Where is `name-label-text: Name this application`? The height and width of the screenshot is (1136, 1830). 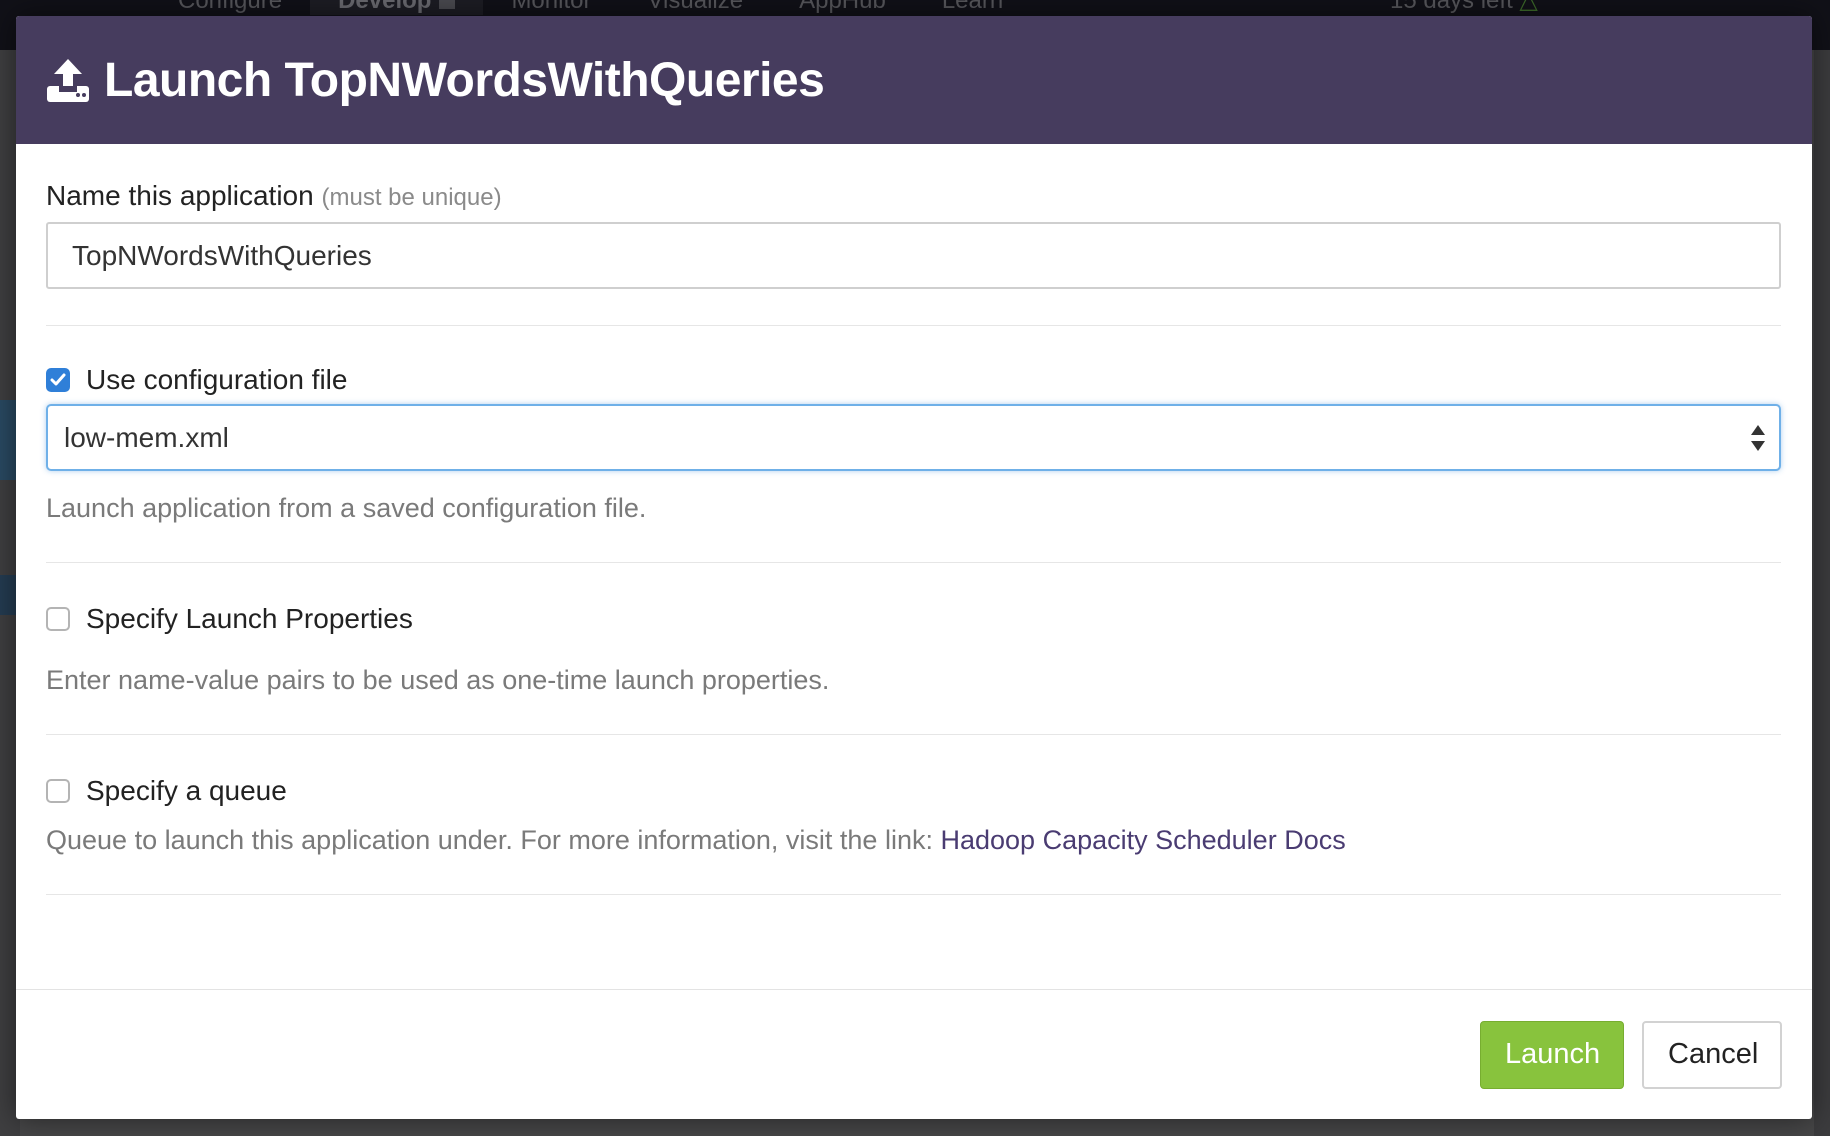 name-label-text: Name this application is located at coordinates (180, 195).